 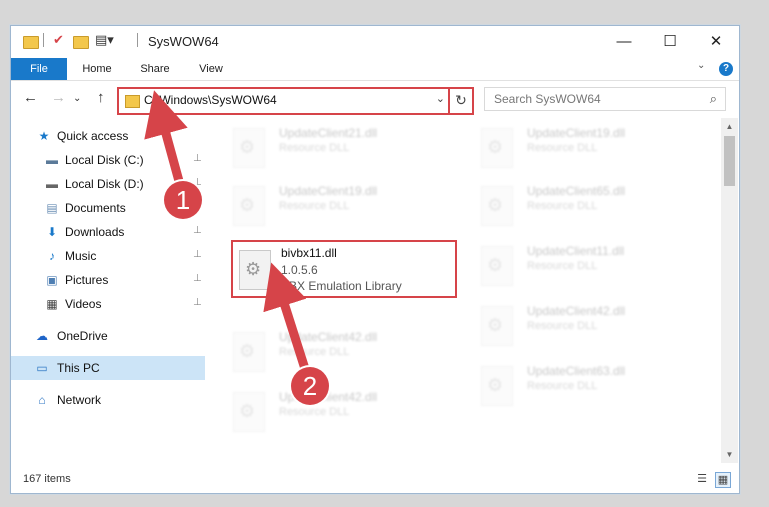 What do you see at coordinates (285, 101) in the screenshot?
I see `address-bar: C:\Windows\SysWOW64 ⌄` at bounding box center [285, 101].